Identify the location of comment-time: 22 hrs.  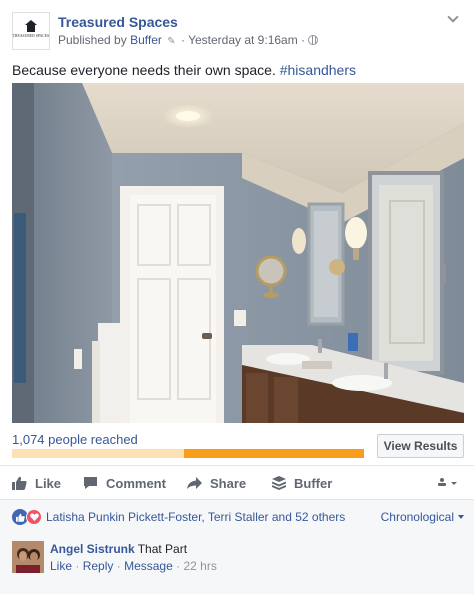
(199, 566).